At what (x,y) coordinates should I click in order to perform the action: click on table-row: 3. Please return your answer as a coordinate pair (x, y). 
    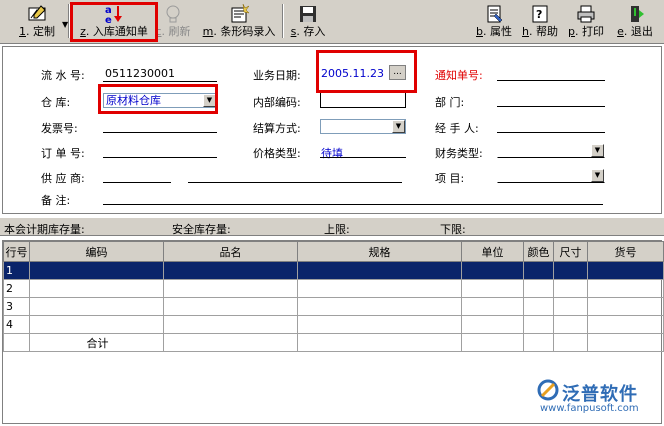
    Looking at the image, I should click on (333, 306).